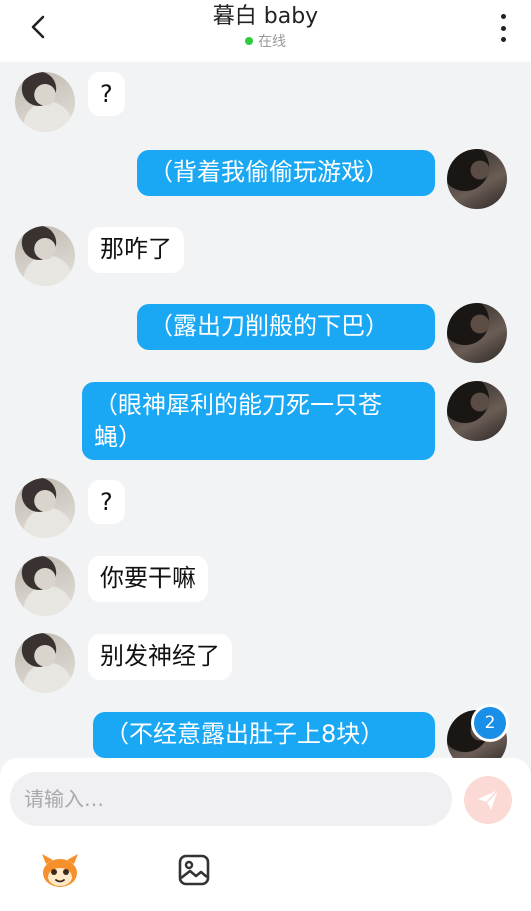 Image resolution: width=531 pixels, height=911 pixels. Describe the element at coordinates (148, 579) in the screenshot. I see `message-bubble-received: 你要干嘛` at that location.